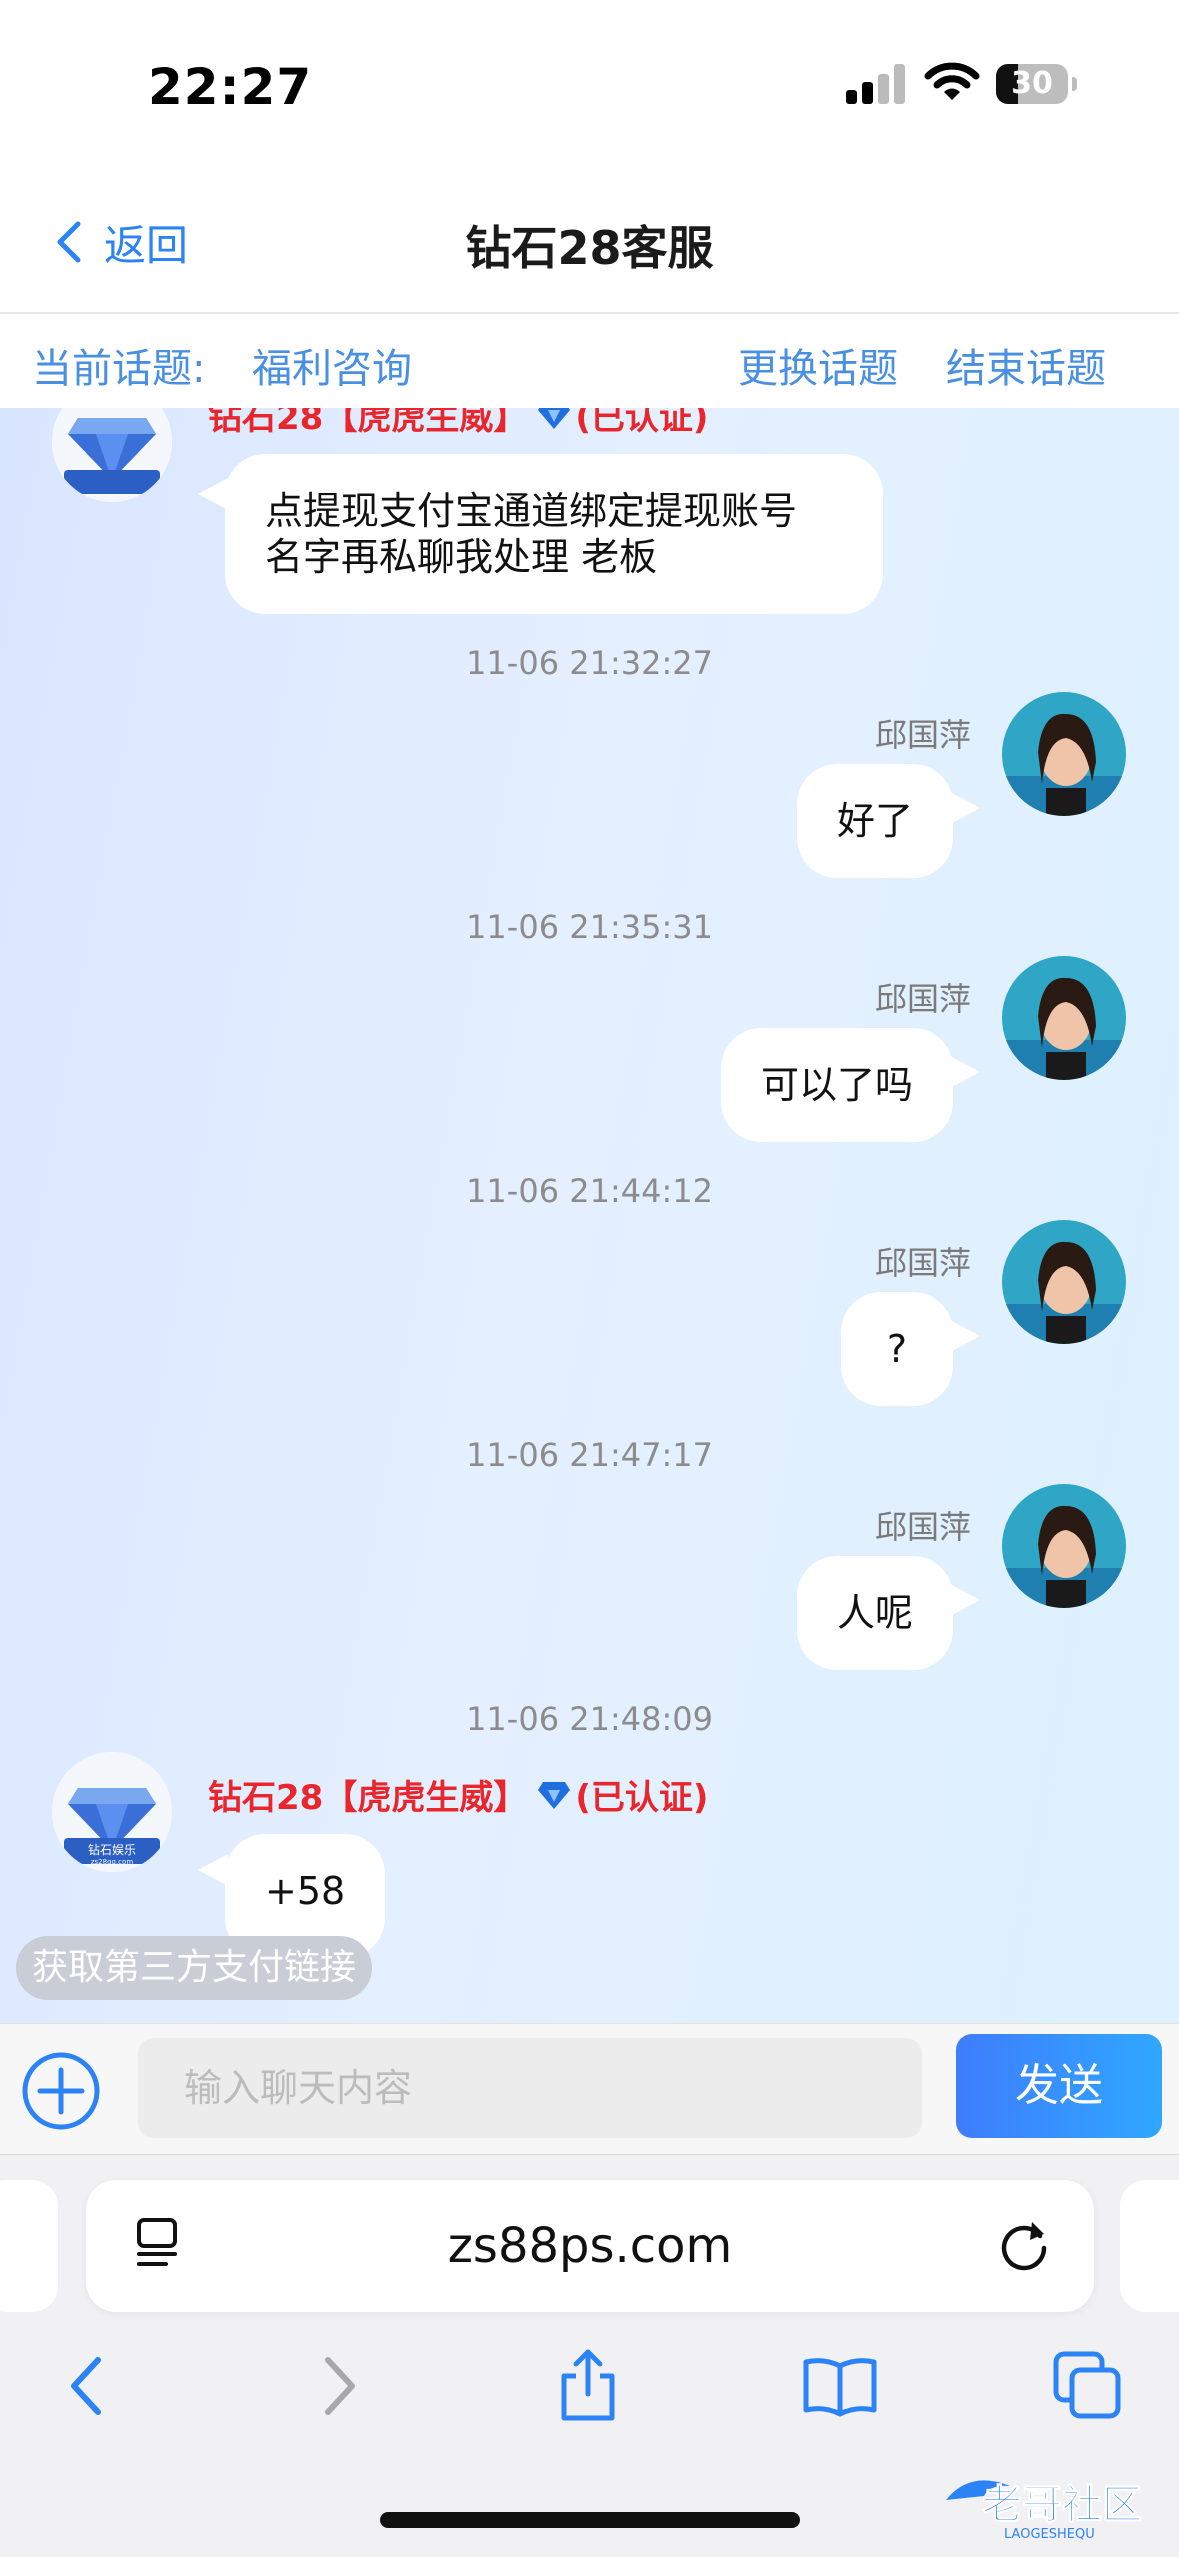 The image size is (1179, 2557). Describe the element at coordinates (589, 927) in the screenshot. I see `message-timestamp: 11-06 21:35:31` at that location.